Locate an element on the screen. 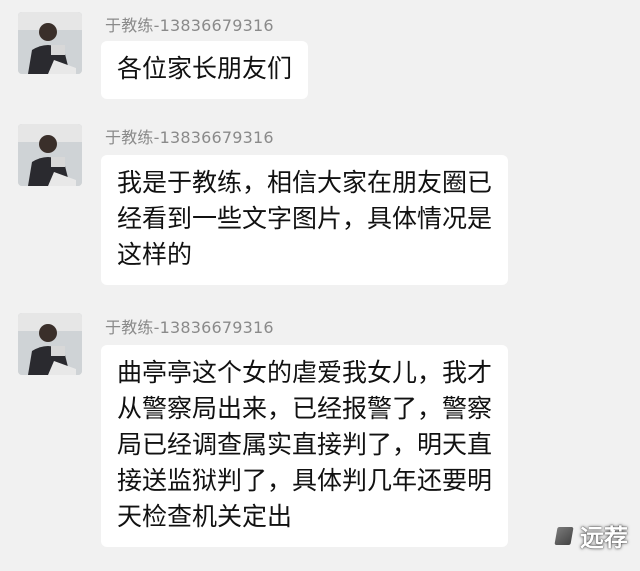 The height and width of the screenshot is (571, 640). logo-mark-icon is located at coordinates (564, 535).